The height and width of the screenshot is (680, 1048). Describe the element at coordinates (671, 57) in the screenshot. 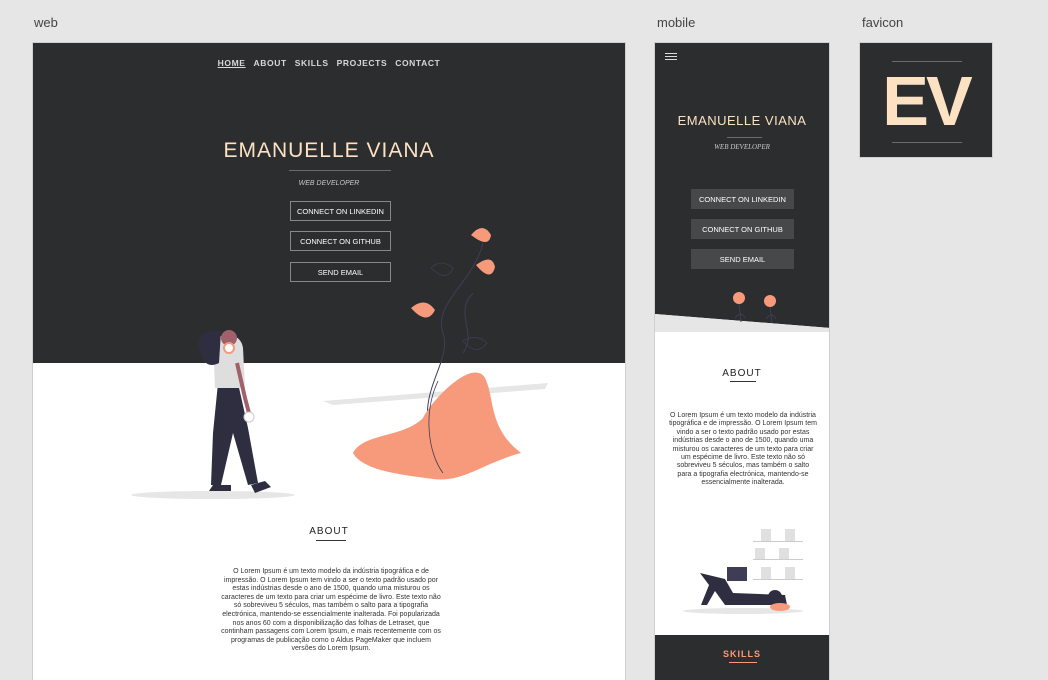

I see `hamburger-menu-icon` at that location.